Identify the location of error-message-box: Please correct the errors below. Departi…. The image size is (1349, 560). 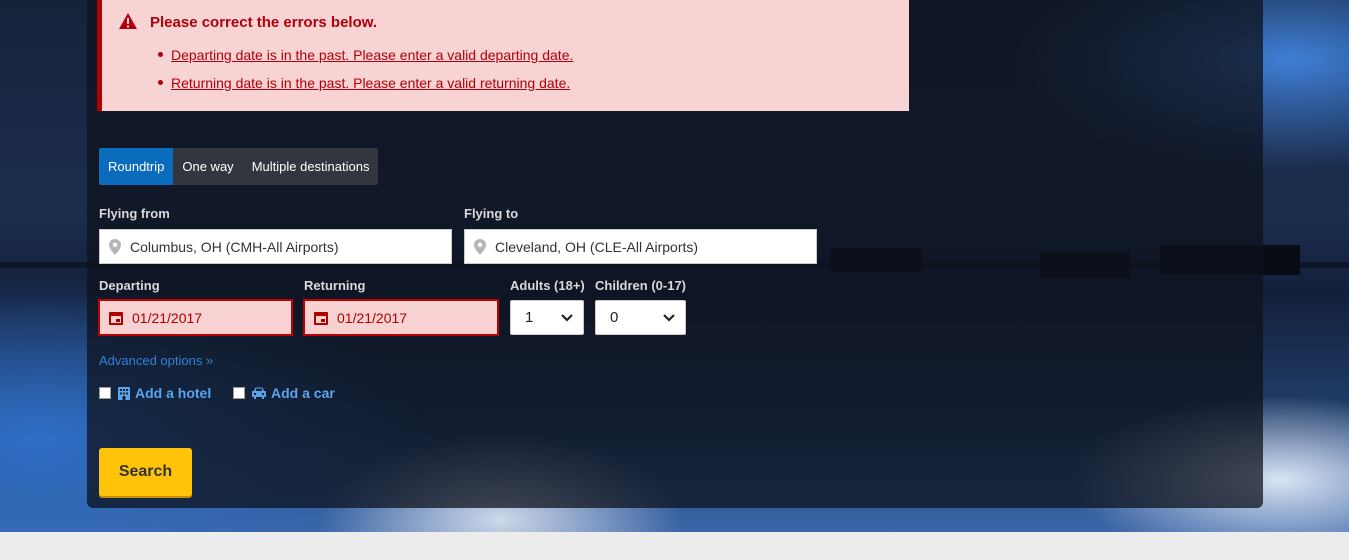
(503, 55).